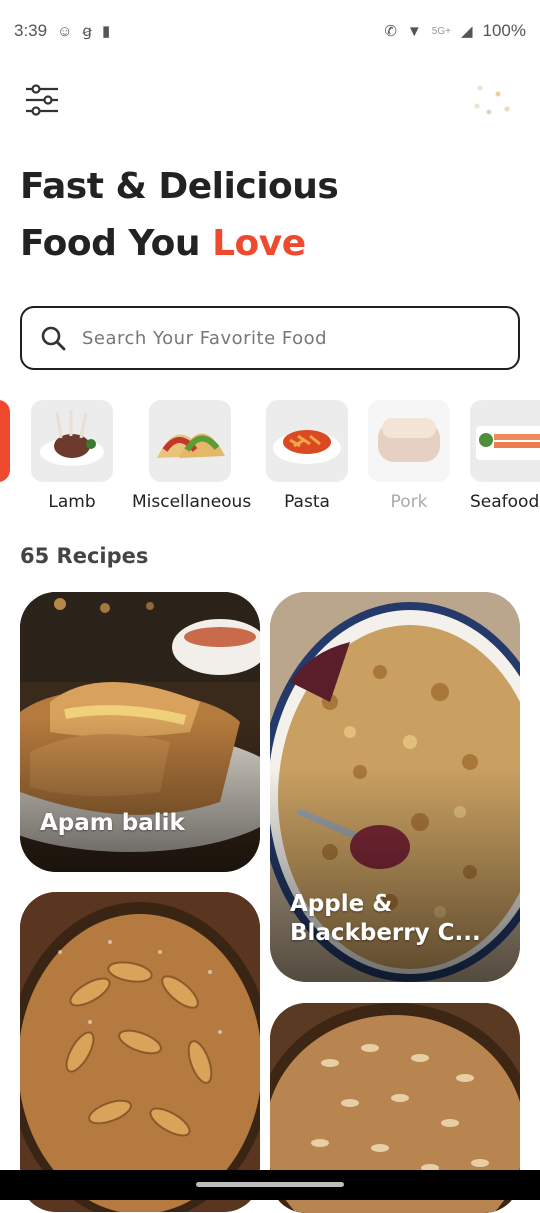 The width and height of the screenshot is (540, 1213). I want to click on title-accent-word: Love, so click(259, 243).